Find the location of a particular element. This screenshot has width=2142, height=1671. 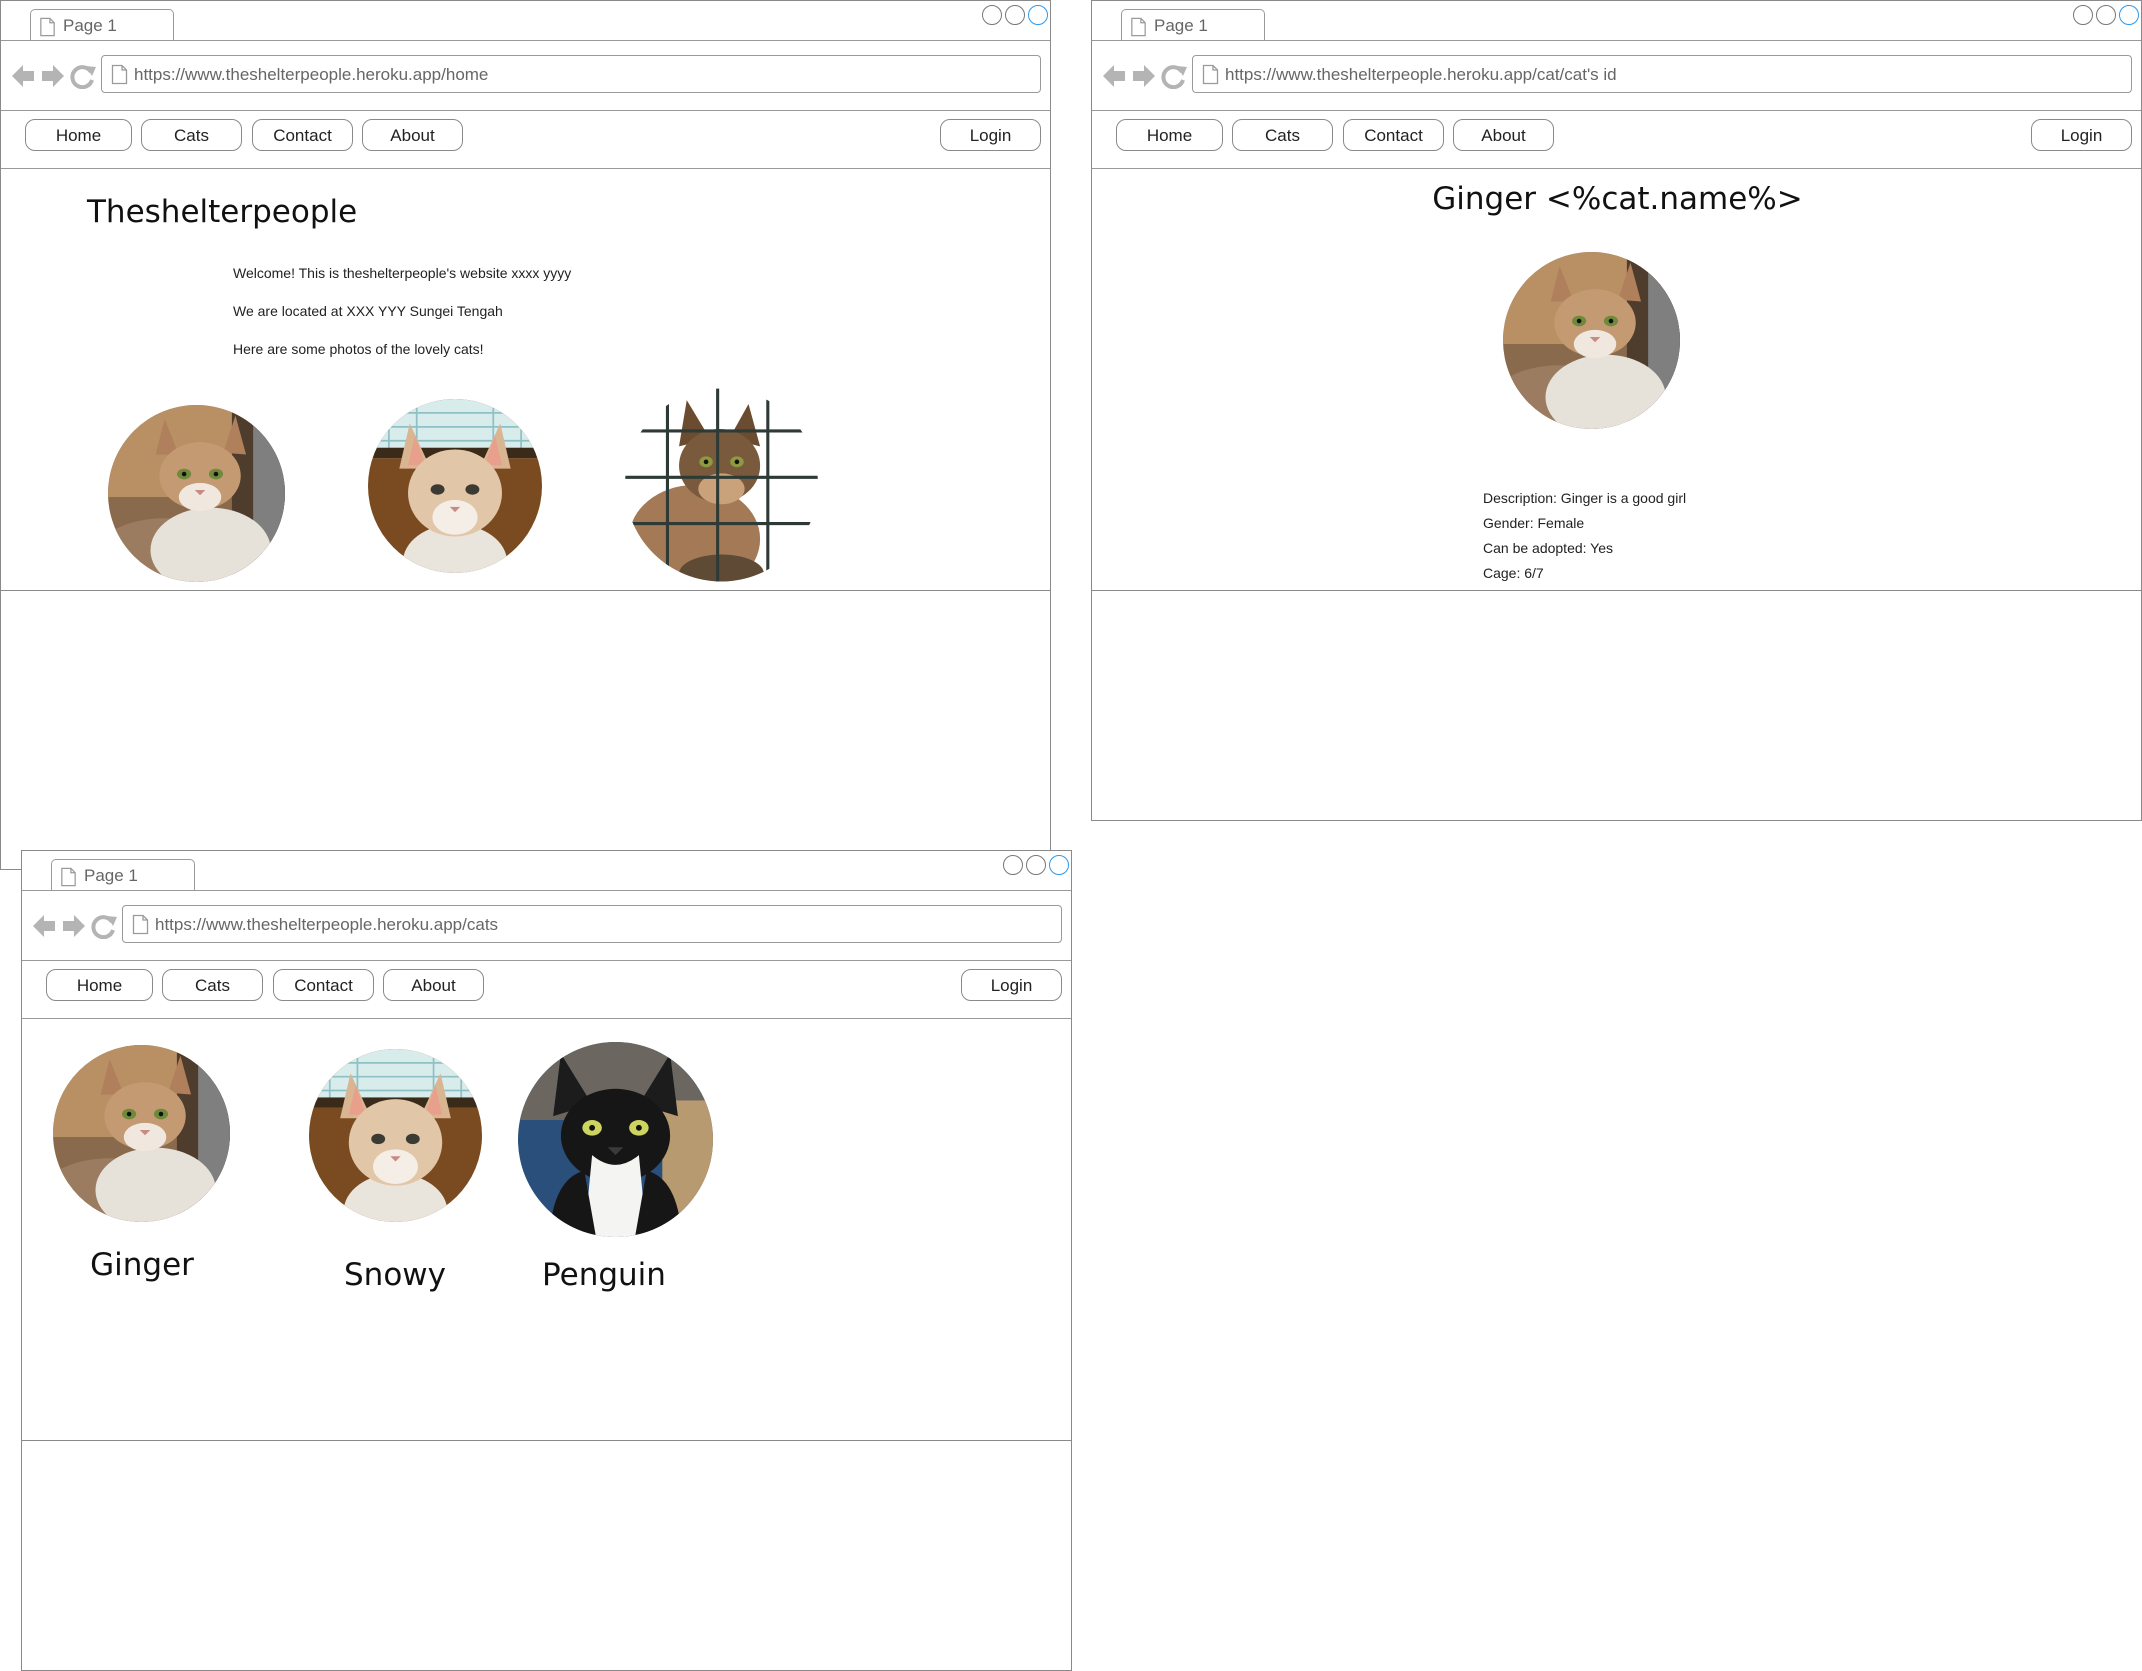

location-text: We are located at XXX YYY Sungei Tengah is located at coordinates (368, 311).